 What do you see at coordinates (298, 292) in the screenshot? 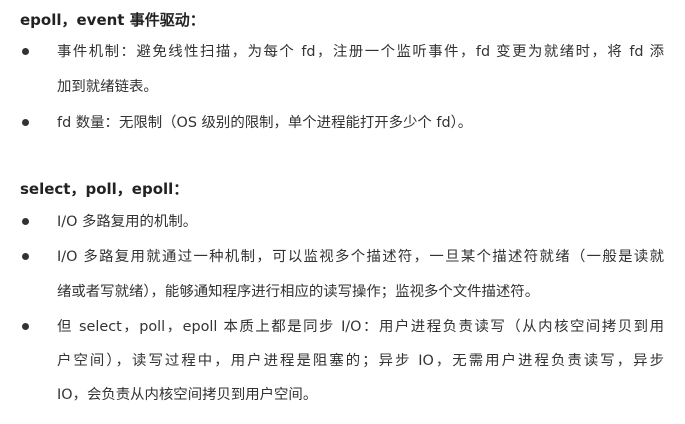
I see `list-item-line: 绪或者写就绪），能够通知程序进行相应的读写操作；监视多个文件描述符。` at bounding box center [298, 292].